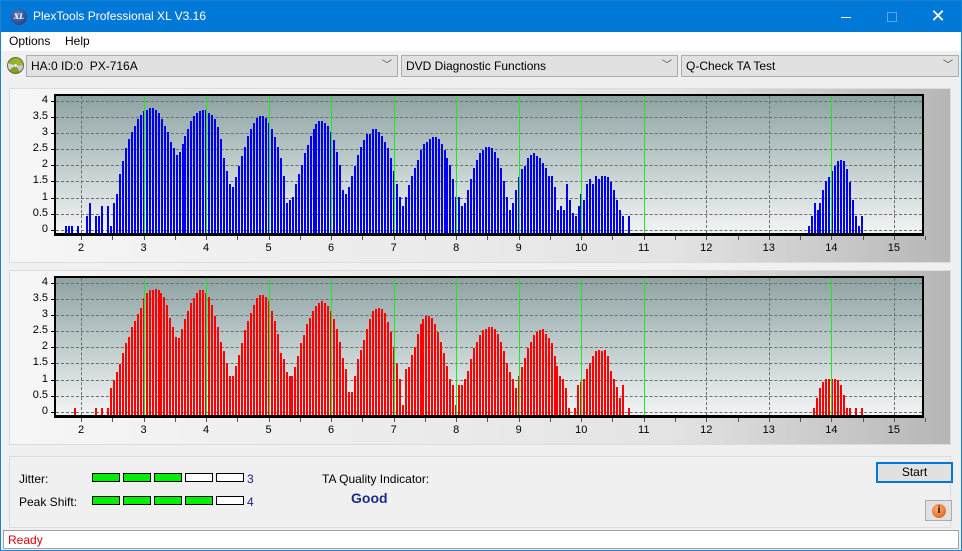 The height and width of the screenshot is (551, 962). What do you see at coordinates (892, 16) in the screenshot?
I see `maximize-button` at bounding box center [892, 16].